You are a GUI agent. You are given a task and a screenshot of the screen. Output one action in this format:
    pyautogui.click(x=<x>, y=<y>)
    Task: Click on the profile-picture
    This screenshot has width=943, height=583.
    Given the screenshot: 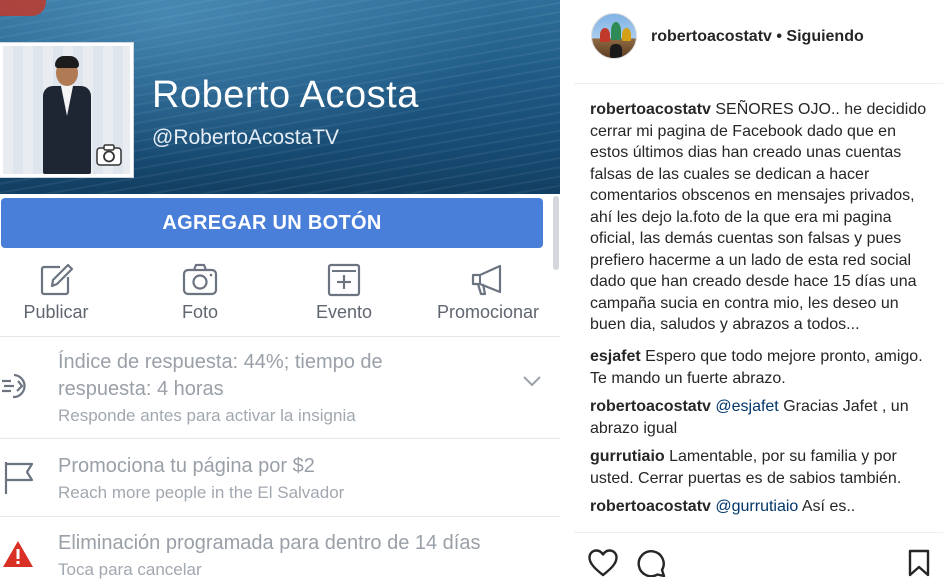 What is the action you would take?
    pyautogui.click(x=66, y=110)
    